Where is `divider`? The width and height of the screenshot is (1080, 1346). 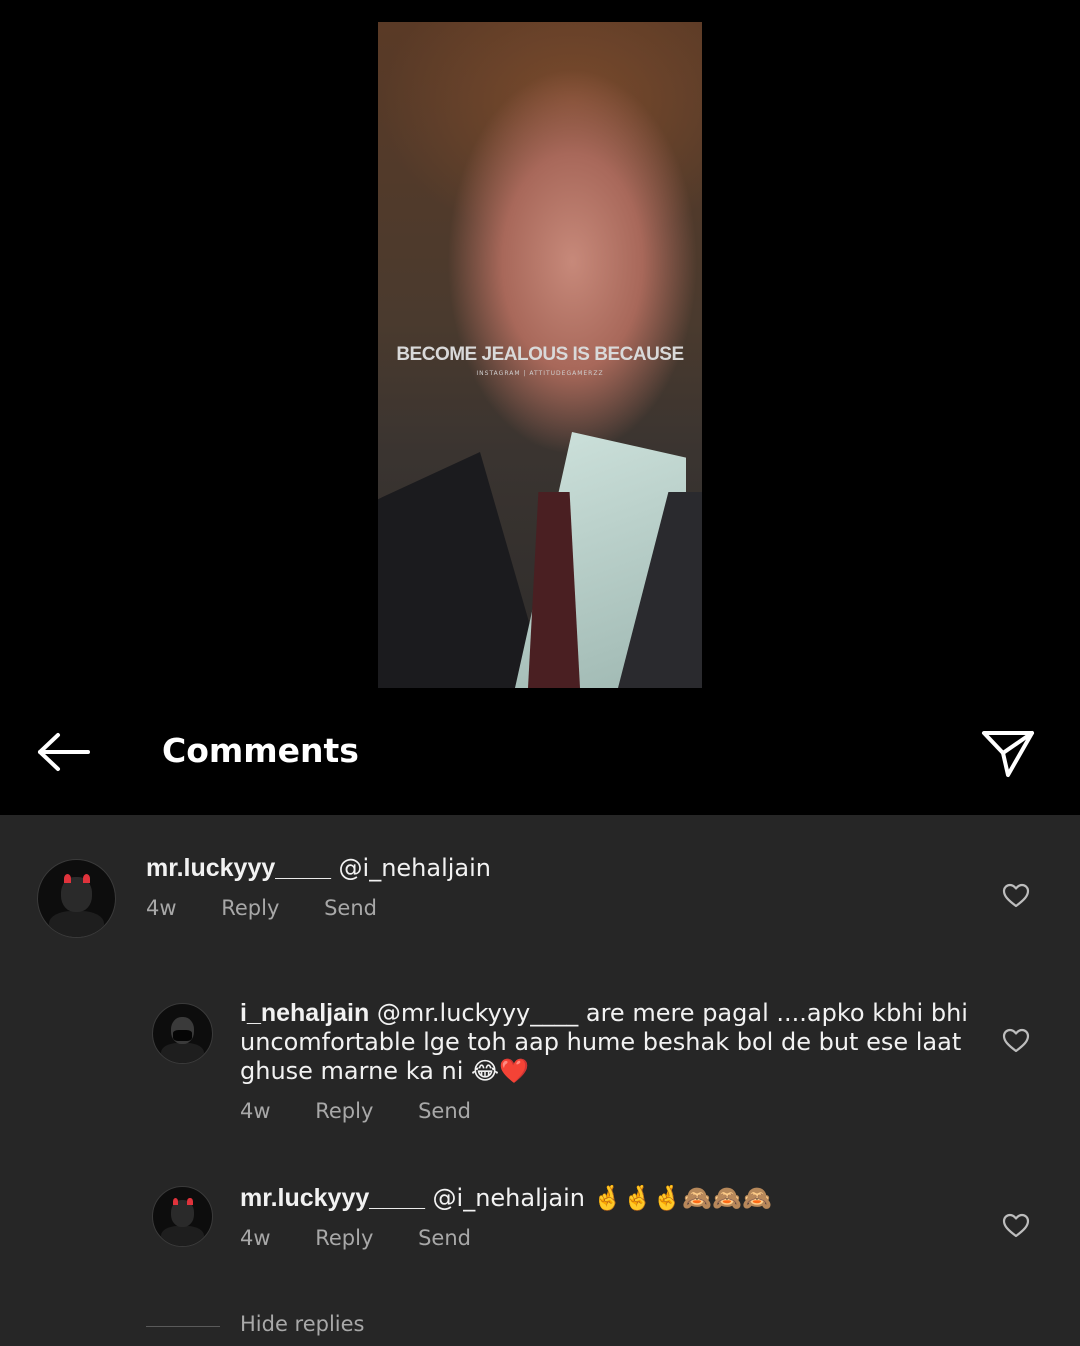
divider is located at coordinates (183, 1326).